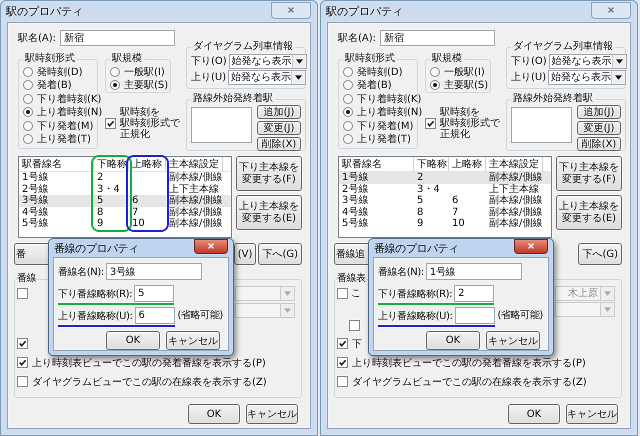 The image size is (640, 436). What do you see at coordinates (44, 11) in the screenshot?
I see `window-title: 駅のプロパティ` at bounding box center [44, 11].